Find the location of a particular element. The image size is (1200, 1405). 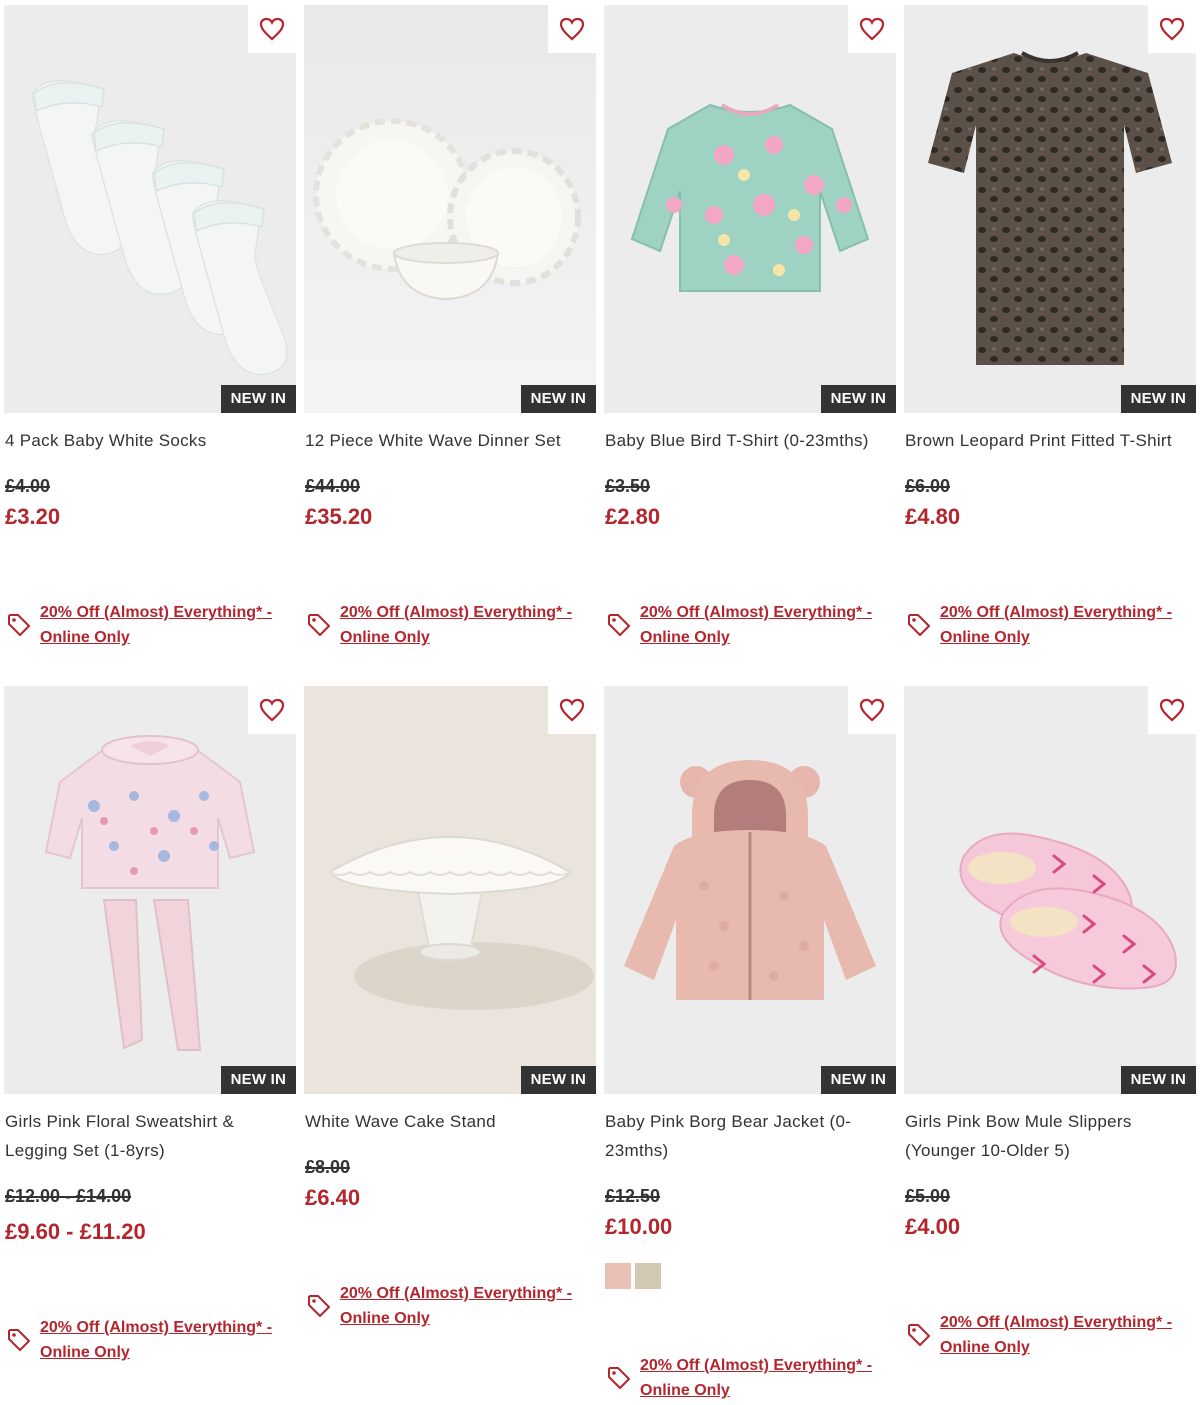

was-price: £12.50 is located at coordinates (633, 1196).